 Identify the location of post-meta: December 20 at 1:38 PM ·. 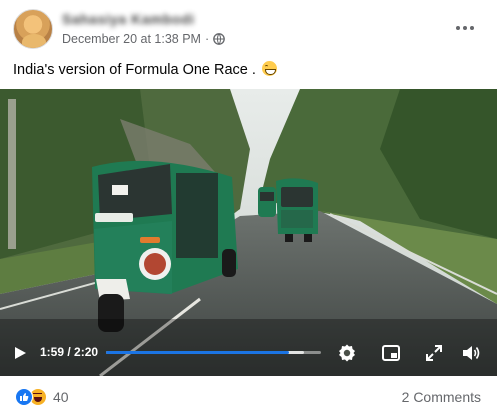
(143, 39).